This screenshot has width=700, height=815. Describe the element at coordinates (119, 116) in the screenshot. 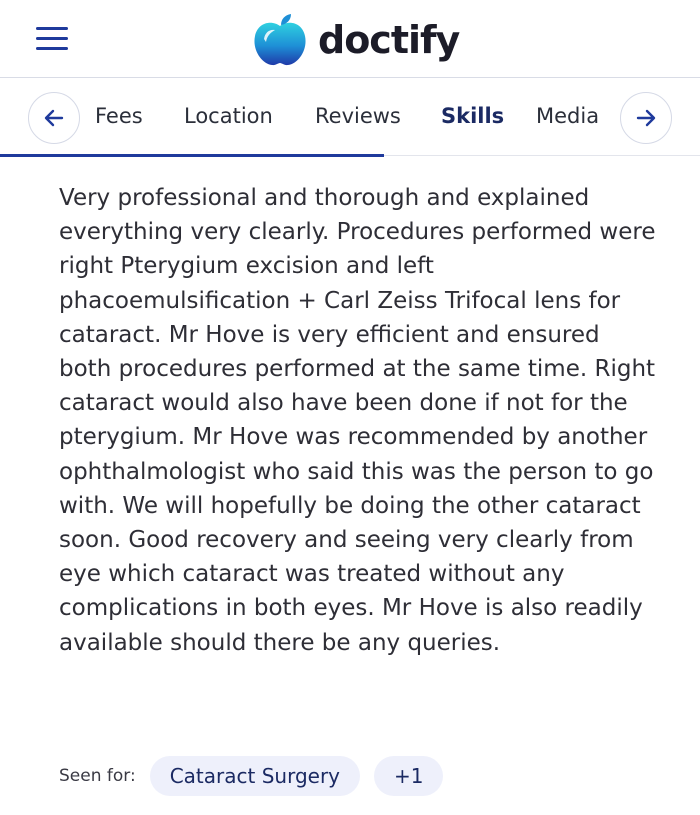

I see `tab-fees: Fees` at that location.